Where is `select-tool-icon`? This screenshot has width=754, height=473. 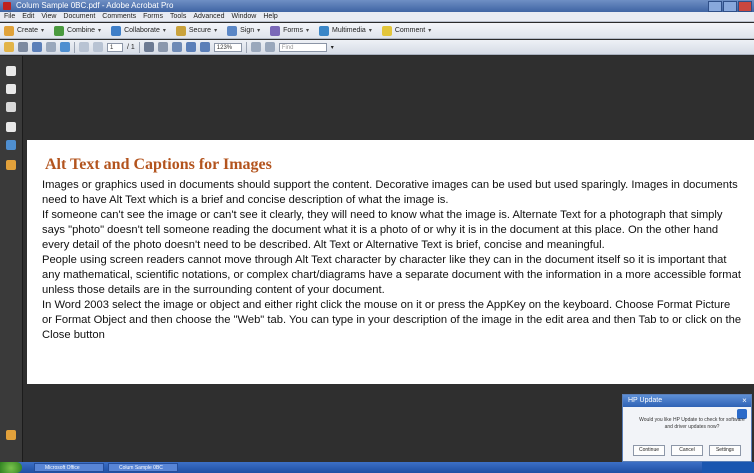
select-tool-icon is located at coordinates (148, 47).